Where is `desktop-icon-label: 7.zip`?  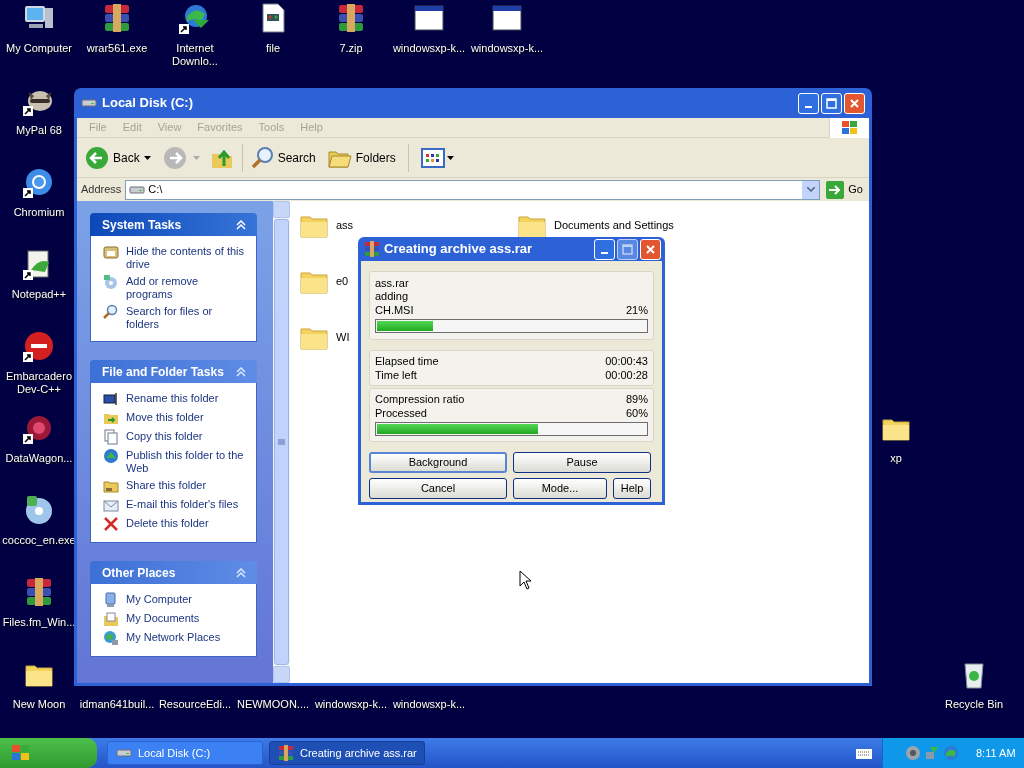 desktop-icon-label: 7.zip is located at coordinates (351, 48).